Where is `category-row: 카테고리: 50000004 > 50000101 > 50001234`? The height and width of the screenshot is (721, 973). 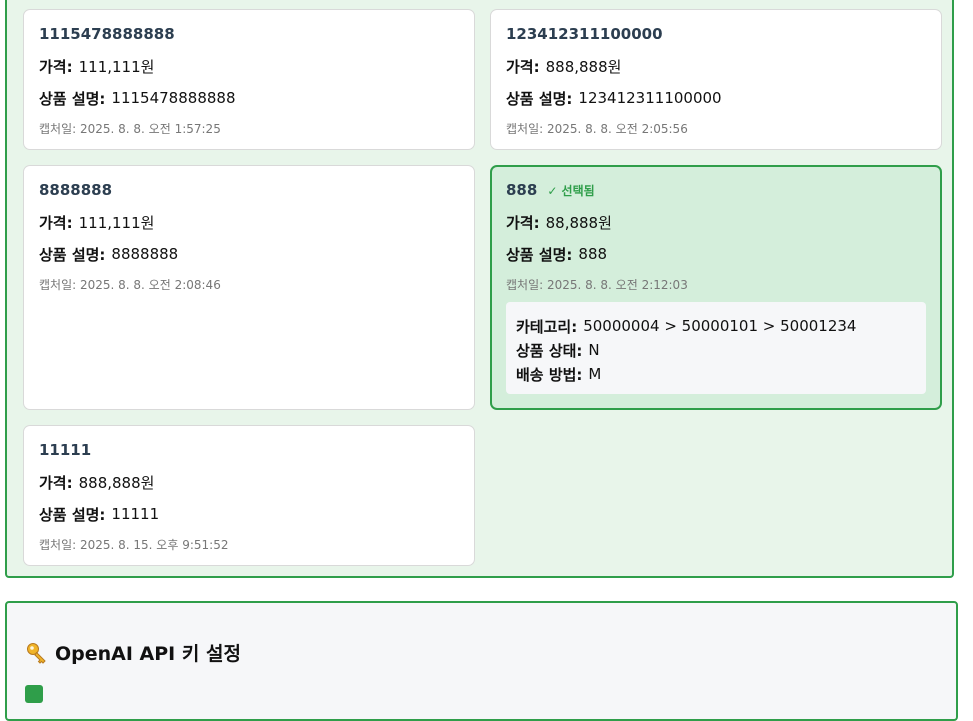
category-row: 카테고리: 50000004 > 50000101 > 50001234 is located at coordinates (716, 326).